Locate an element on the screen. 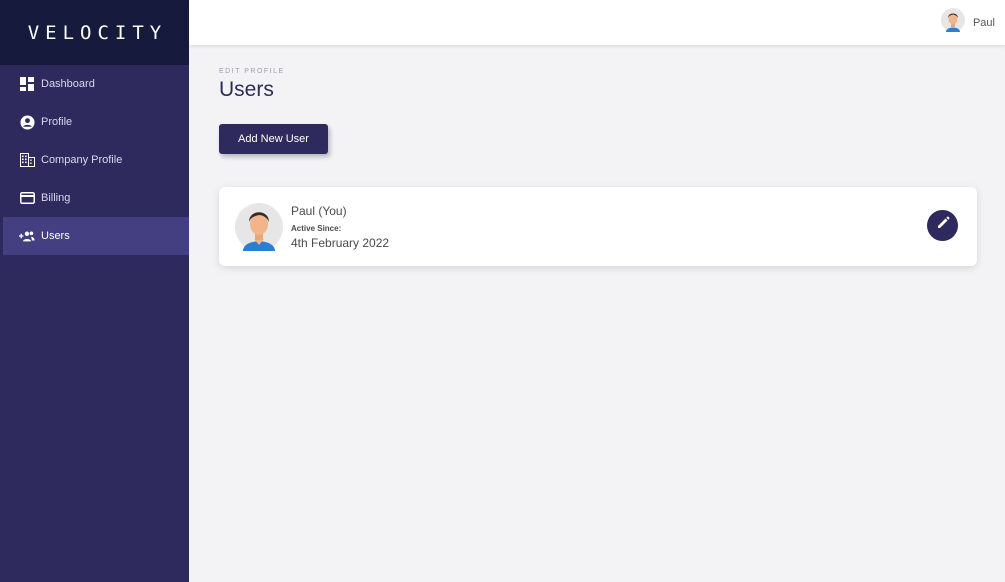 The image size is (1005, 582). sidebar-item-dashboard: Dashboard is located at coordinates (94, 84).